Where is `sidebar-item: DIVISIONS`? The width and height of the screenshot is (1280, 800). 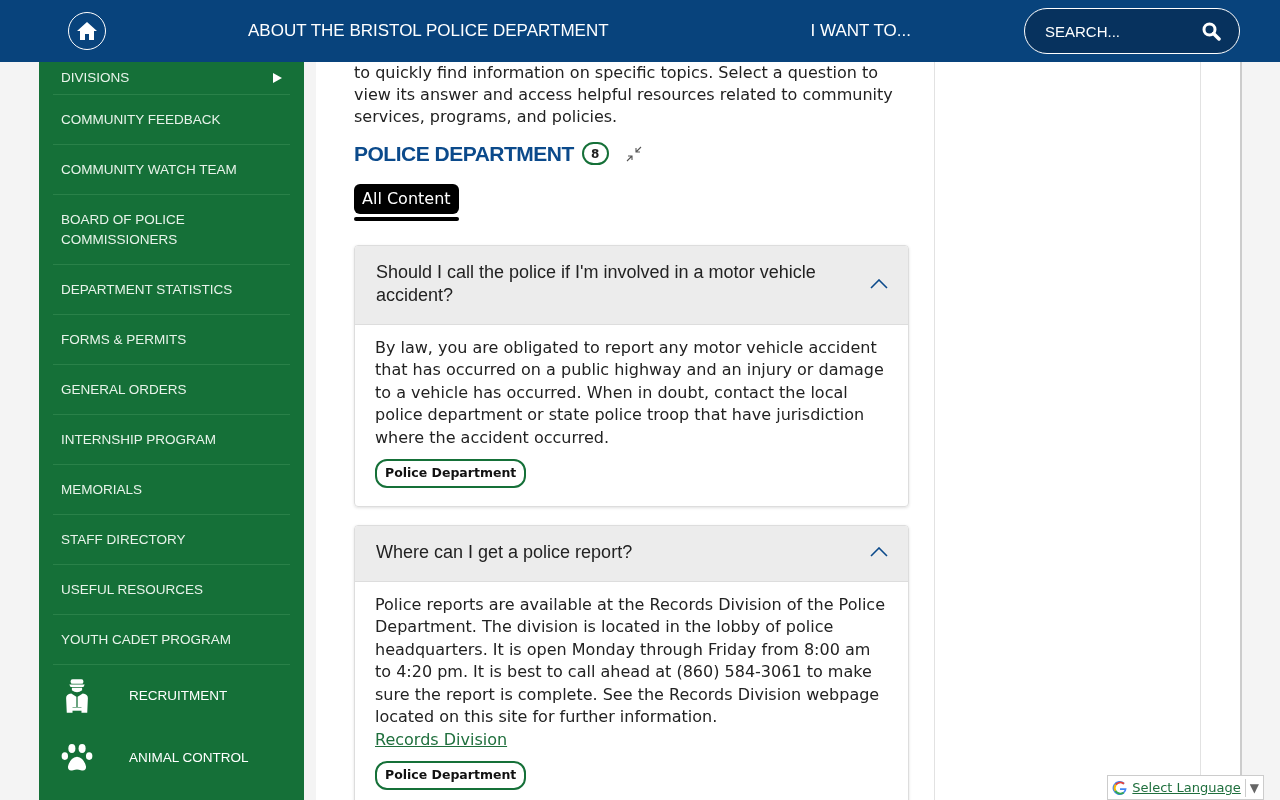
sidebar-item: DIVISIONS is located at coordinates (171, 78).